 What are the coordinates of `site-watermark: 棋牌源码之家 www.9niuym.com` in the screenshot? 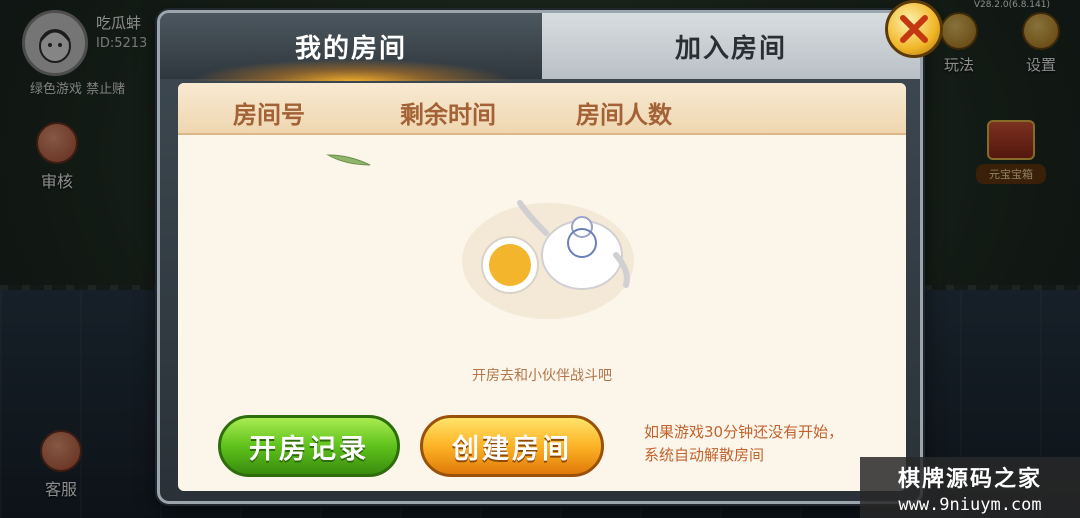 It's located at (970, 487).